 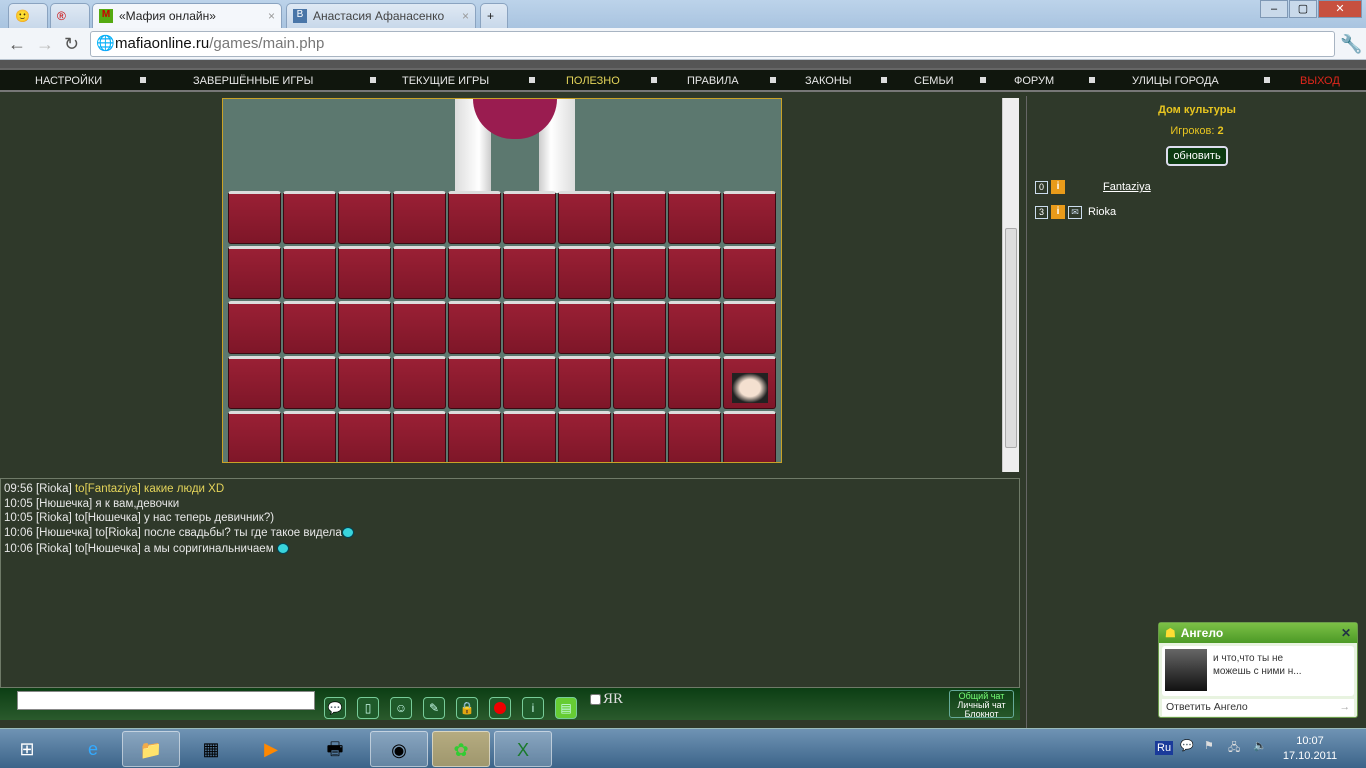 What do you see at coordinates (253, 81) in the screenshot?
I see `menu-item: ЗАВЕРШЁННЫЕ ИГРЫ` at bounding box center [253, 81].